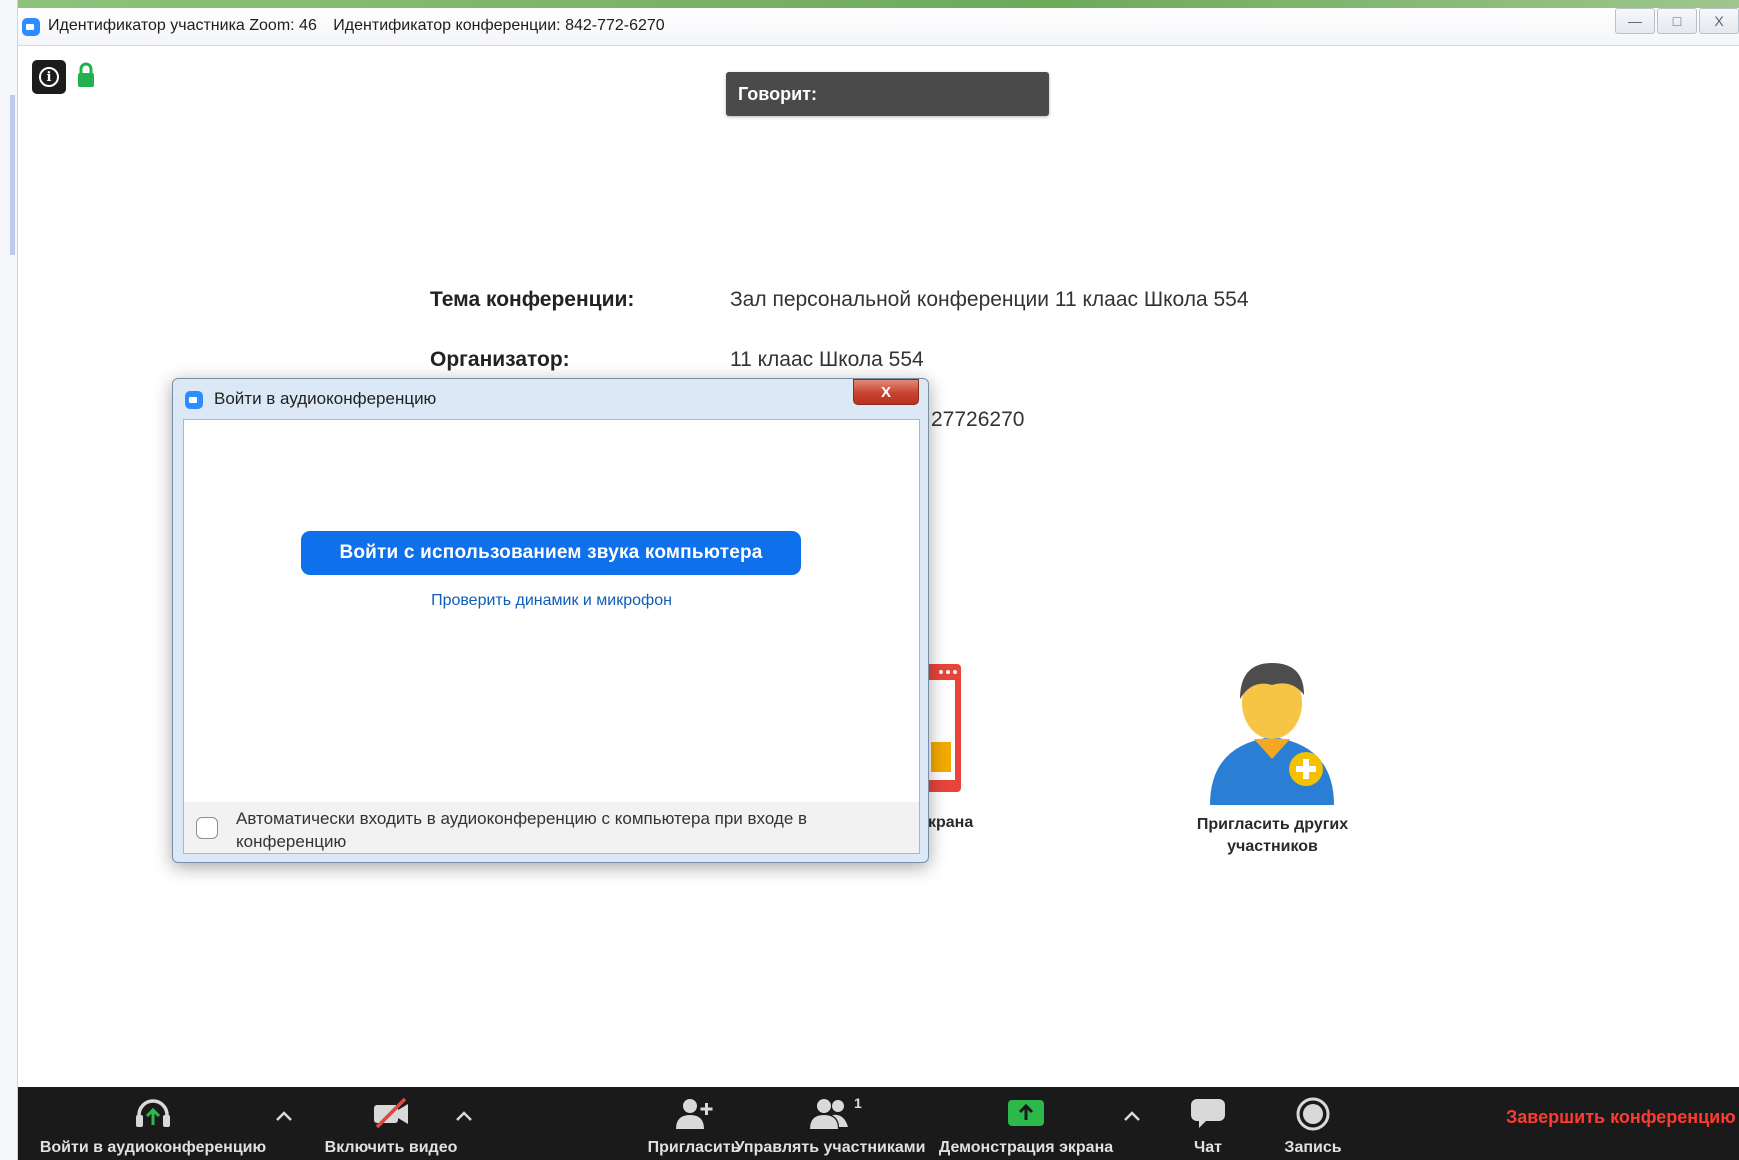 The height and width of the screenshot is (1160, 1739). I want to click on participant-id-text: Идентификатор участника Zoom: 46, so click(182, 25).